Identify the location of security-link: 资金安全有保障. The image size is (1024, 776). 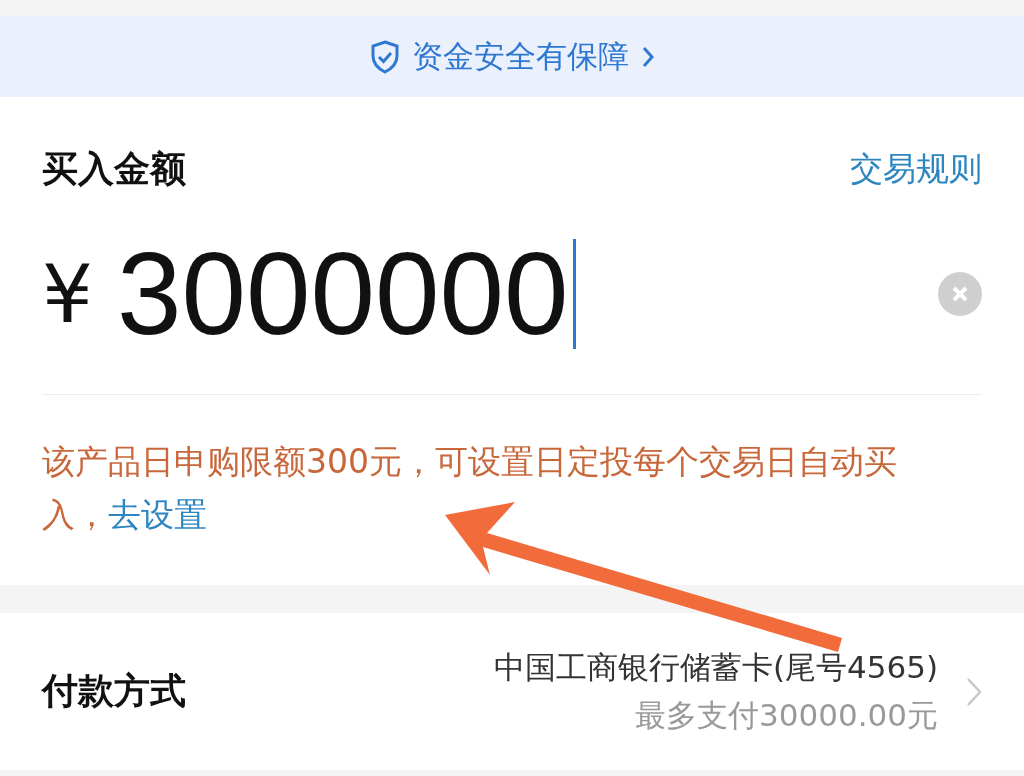
(512, 56).